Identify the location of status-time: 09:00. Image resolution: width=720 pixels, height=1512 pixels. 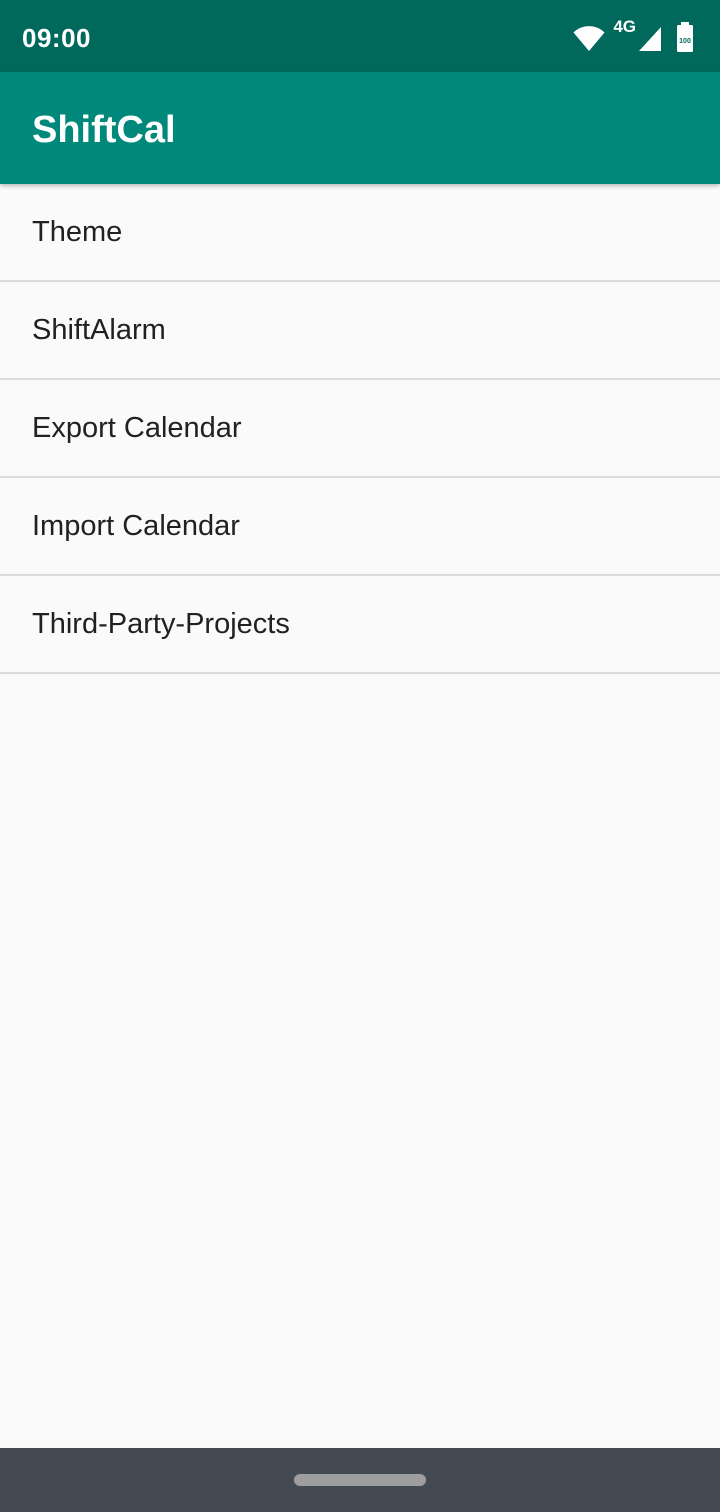
(56, 38).